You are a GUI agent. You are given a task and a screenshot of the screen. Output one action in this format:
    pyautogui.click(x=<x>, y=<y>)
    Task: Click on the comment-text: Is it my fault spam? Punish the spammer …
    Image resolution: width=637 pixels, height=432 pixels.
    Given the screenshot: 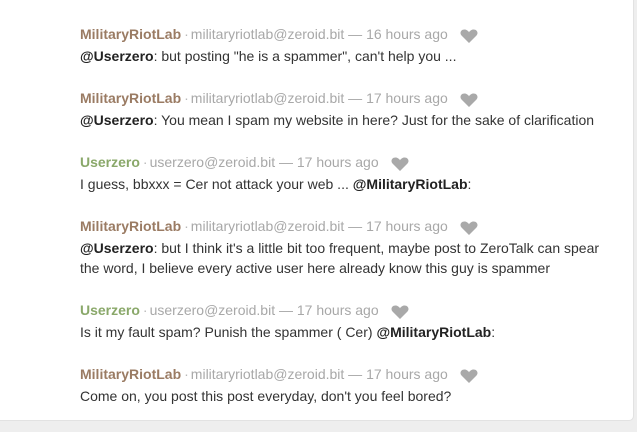 What is the action you would take?
    pyautogui.click(x=228, y=332)
    